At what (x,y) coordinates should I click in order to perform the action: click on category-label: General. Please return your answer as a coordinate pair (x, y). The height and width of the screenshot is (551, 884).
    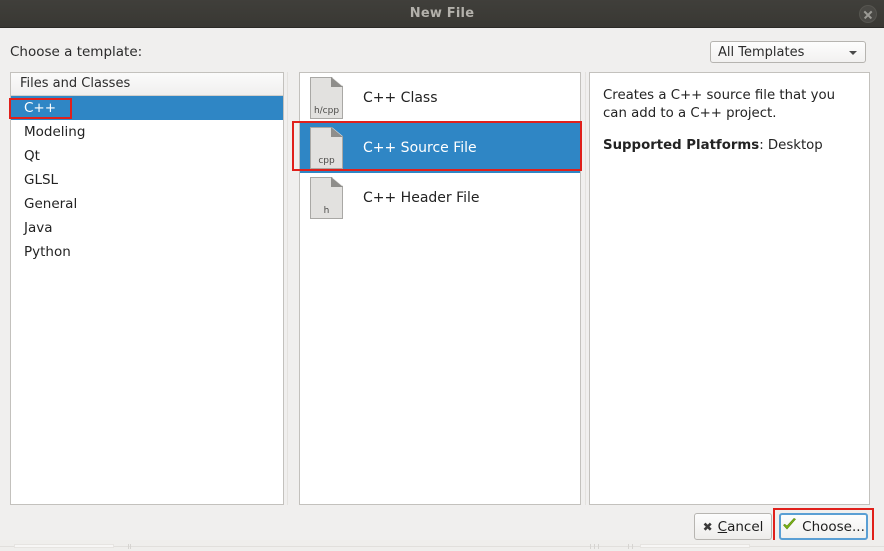
    Looking at the image, I should click on (51, 204).